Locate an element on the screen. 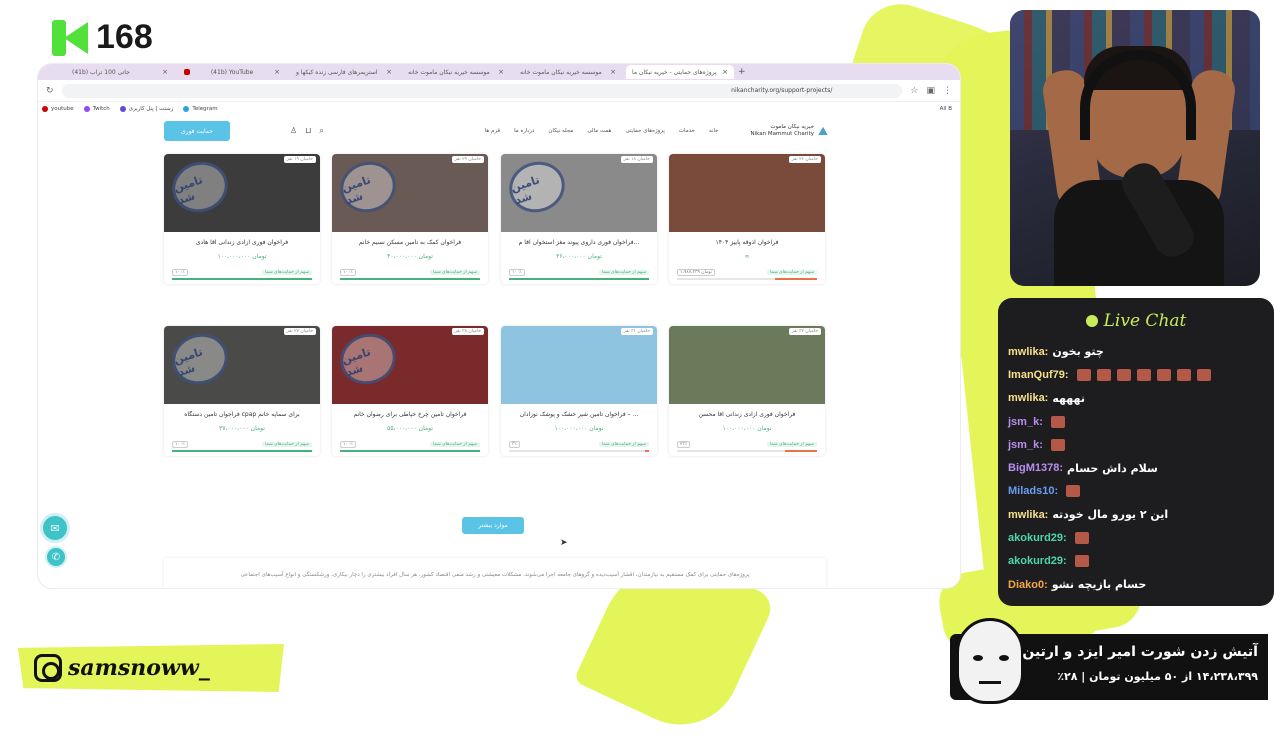  bookmark-telegram: Telegram is located at coordinates (200, 109).